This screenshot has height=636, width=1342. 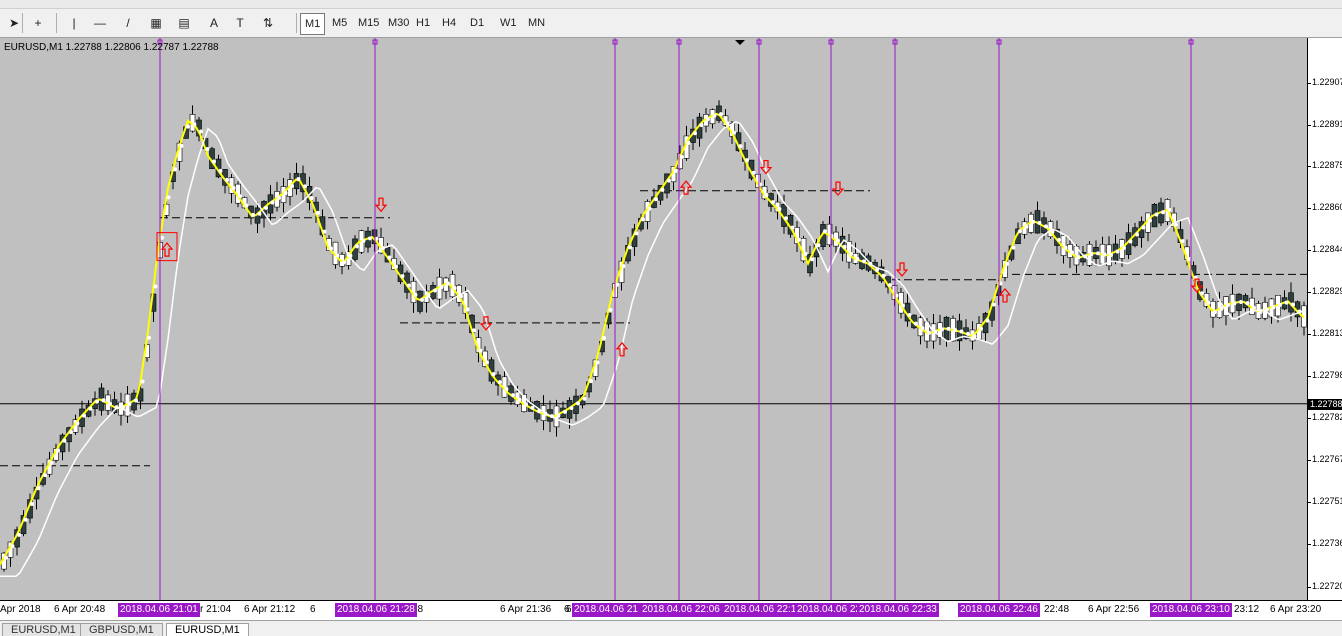 What do you see at coordinates (240, 23) in the screenshot?
I see `label-icon: T` at bounding box center [240, 23].